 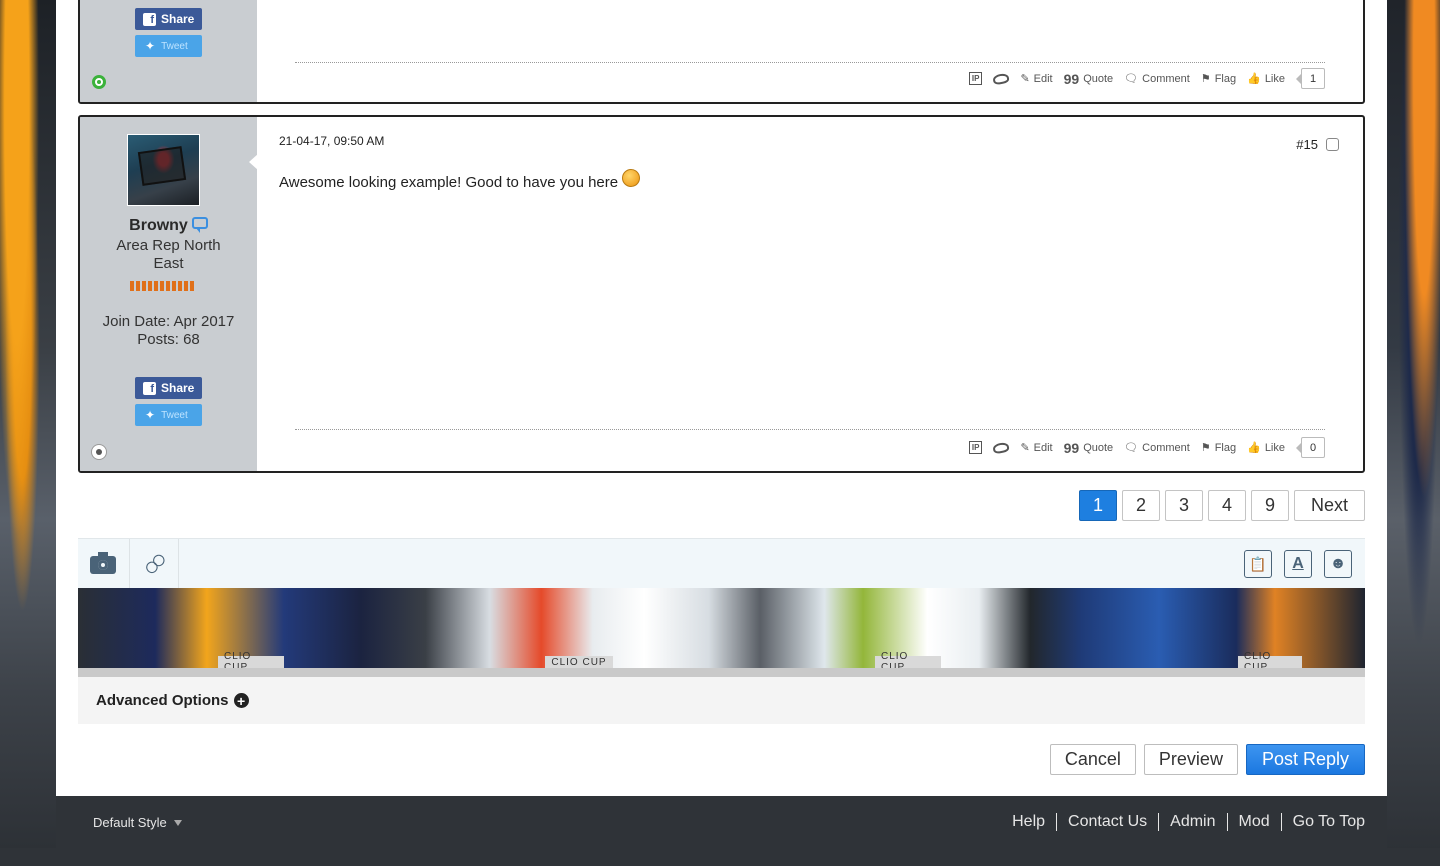 I want to click on go-to-top-link: Go To Top, so click(x=1322, y=822).